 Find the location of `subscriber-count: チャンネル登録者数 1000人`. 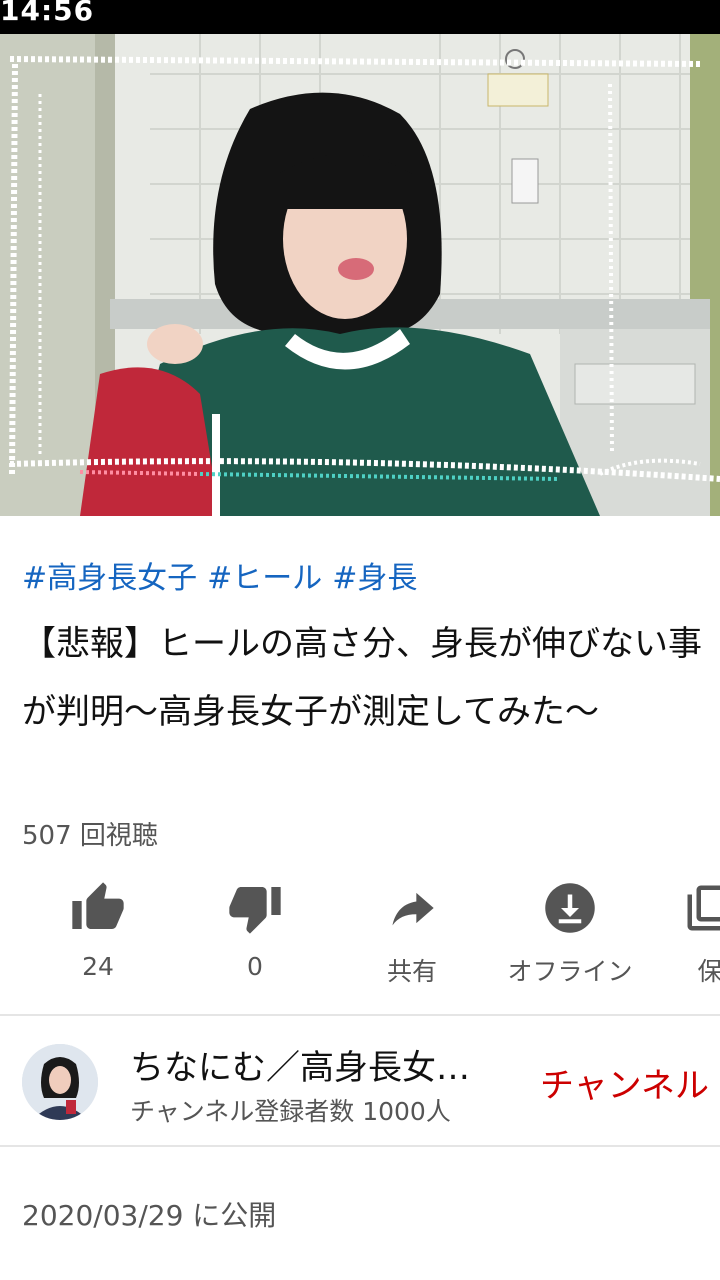

subscriber-count: チャンネル登録者数 1000人 is located at coordinates (290, 1111).